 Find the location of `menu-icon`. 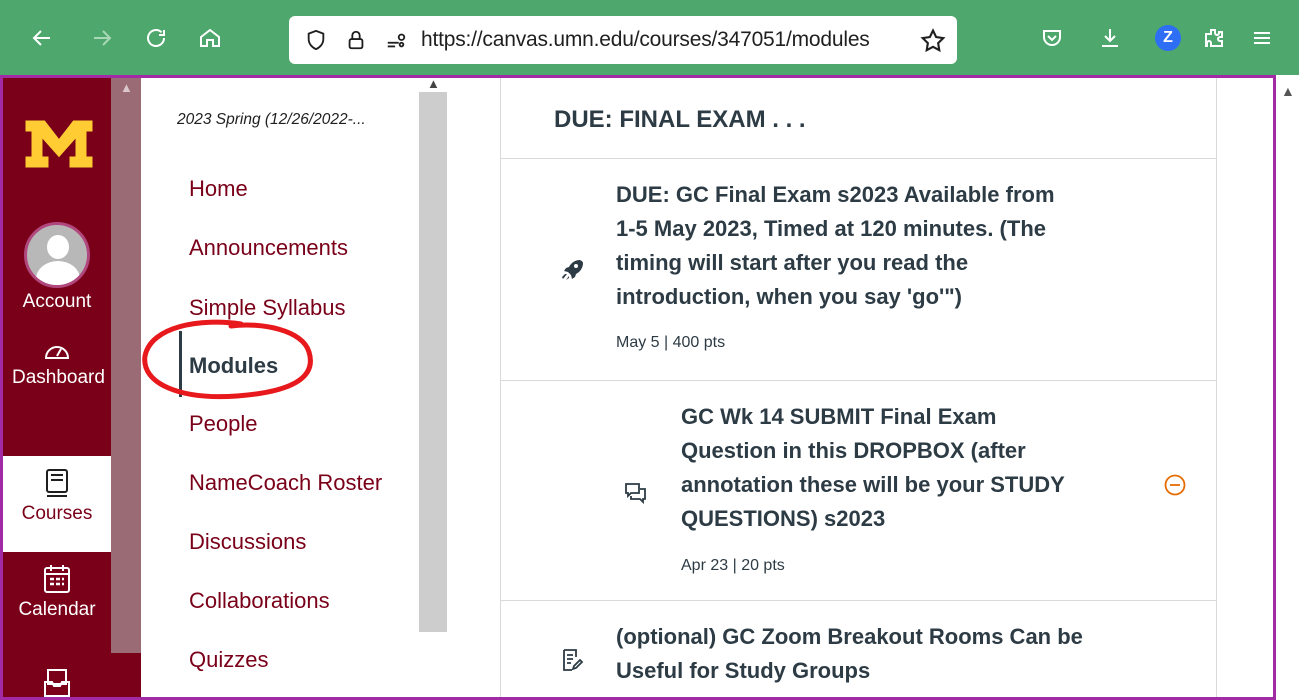

menu-icon is located at coordinates (1262, 38).